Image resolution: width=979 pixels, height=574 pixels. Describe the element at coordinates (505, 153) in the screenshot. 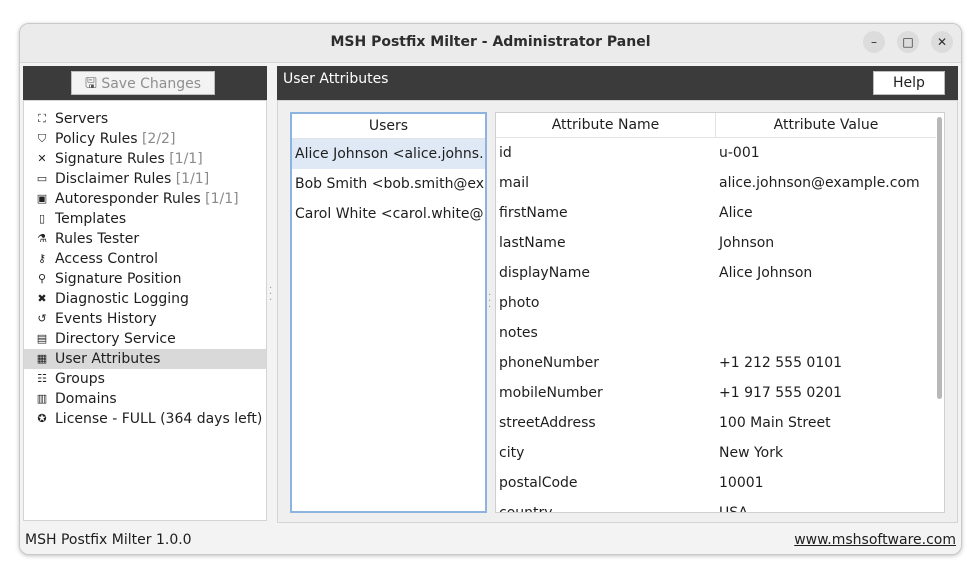

I see `attribute-name-cell: id` at that location.